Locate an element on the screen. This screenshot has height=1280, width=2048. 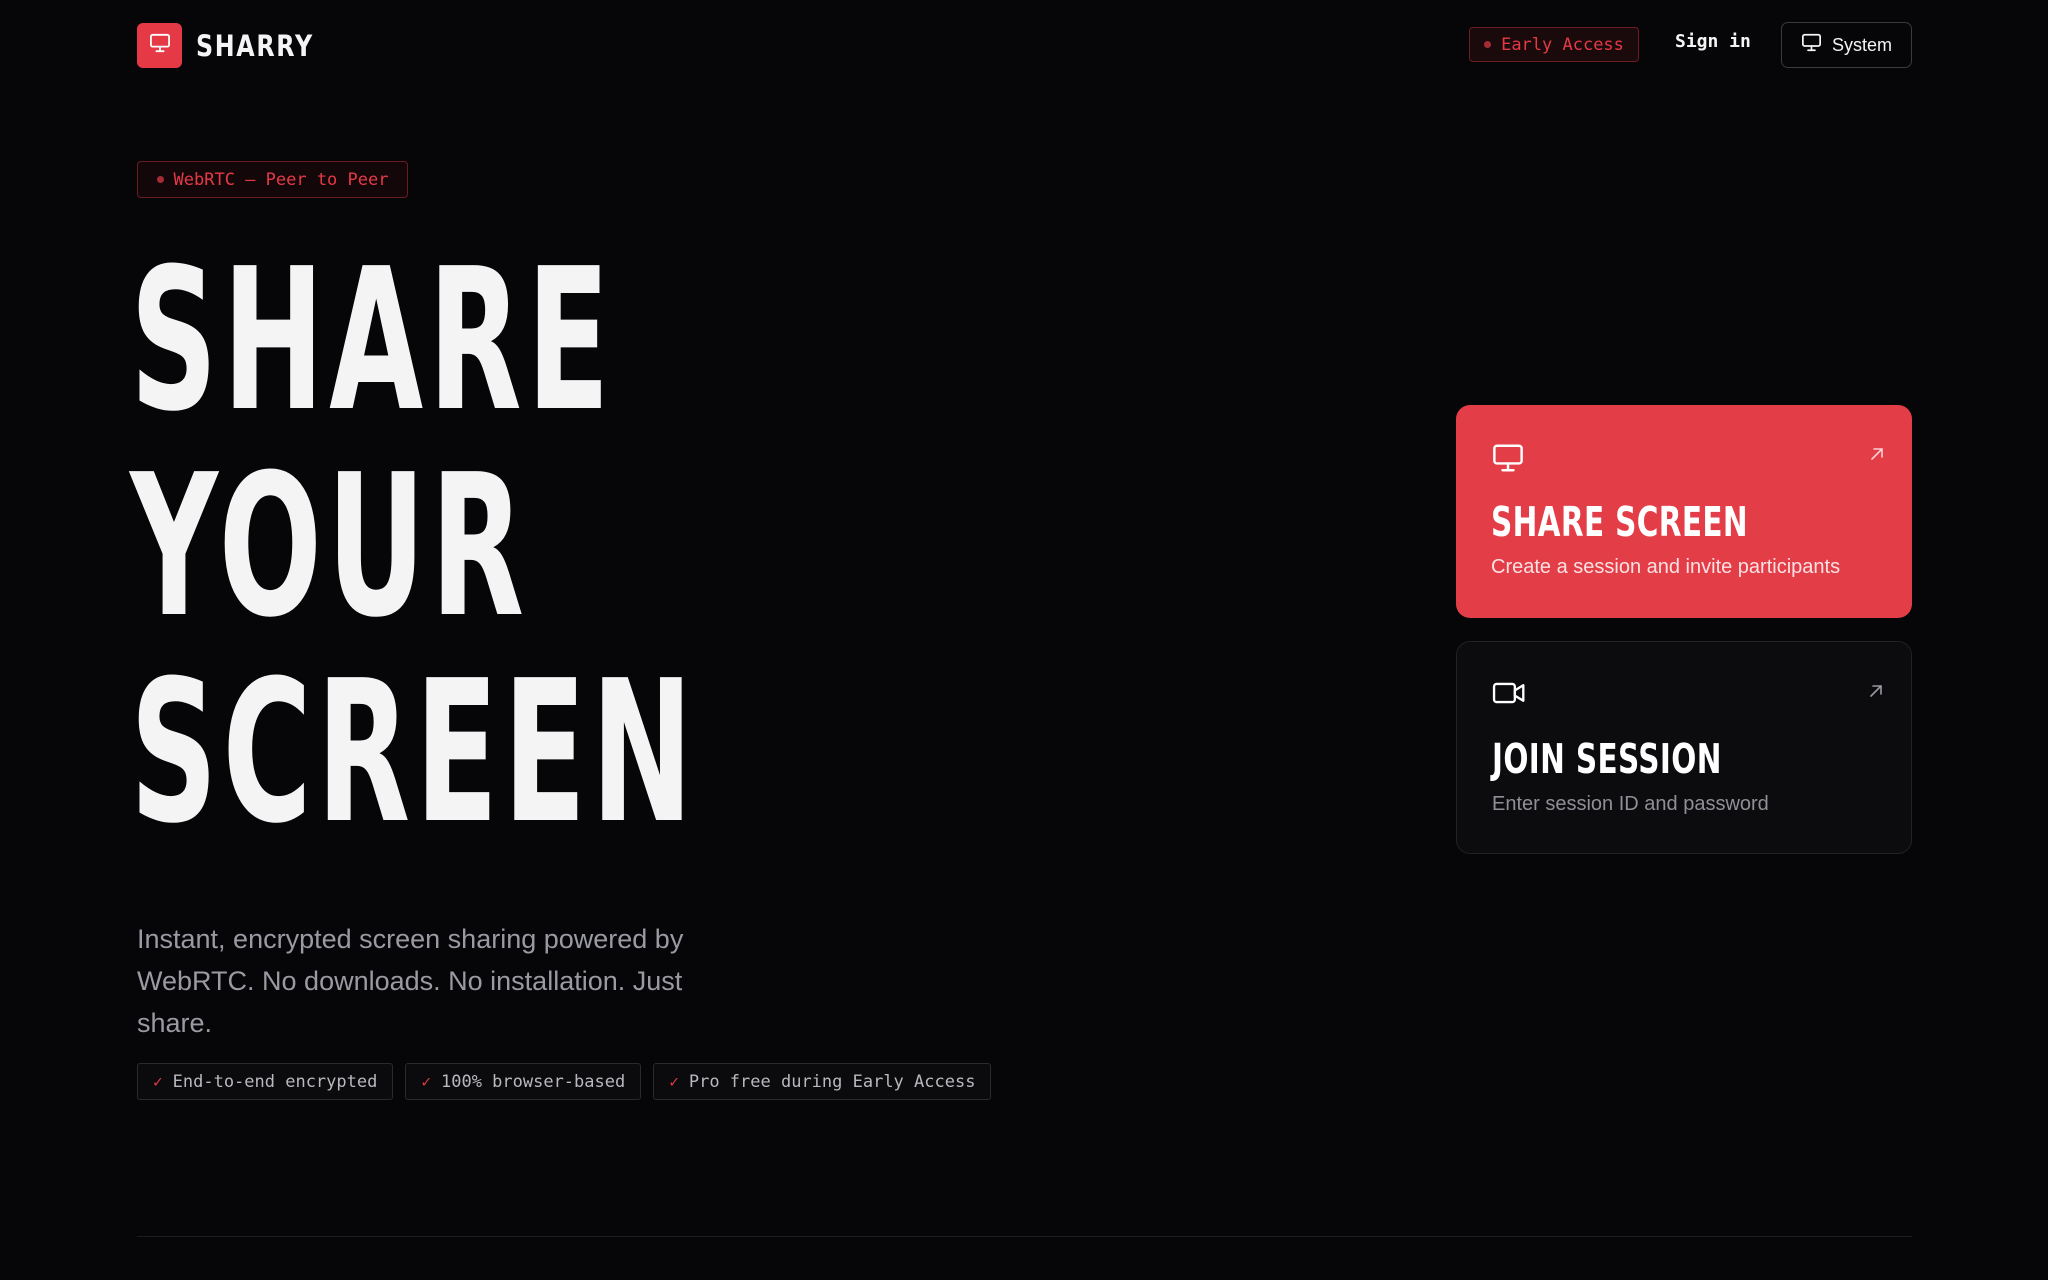
share-screen-subtitle: Create a session and invite participants is located at coordinates (1666, 567).